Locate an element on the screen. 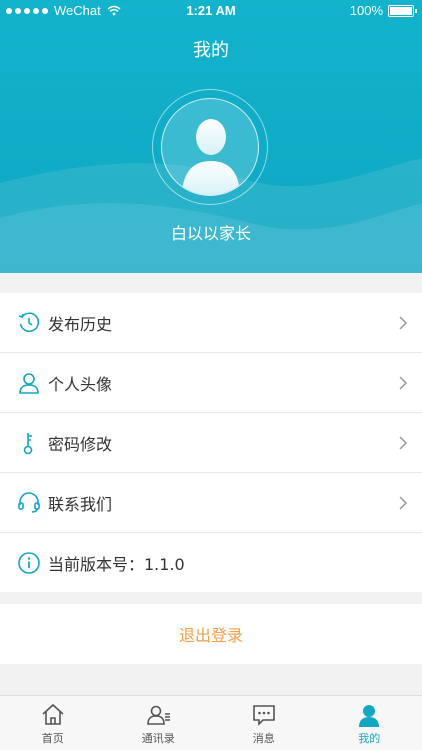  tab-bar: 首页 通讯录 消息 我的 is located at coordinates (211, 722).